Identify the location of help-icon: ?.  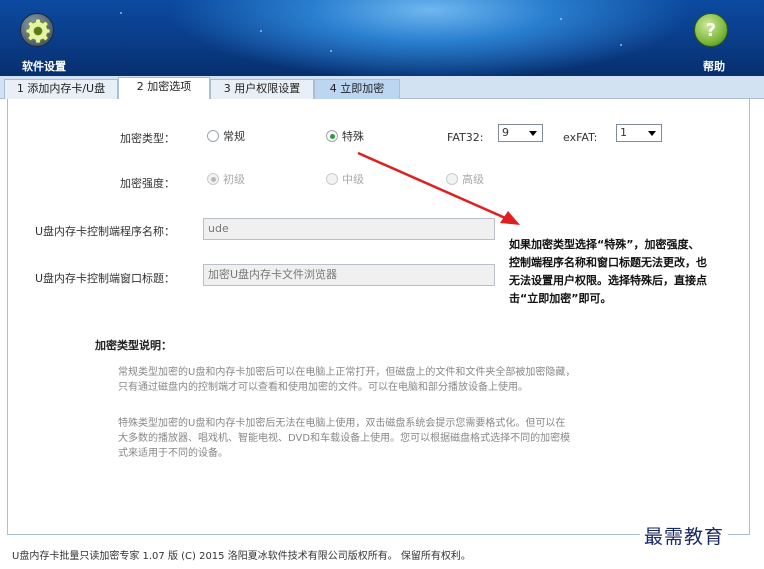
(711, 30).